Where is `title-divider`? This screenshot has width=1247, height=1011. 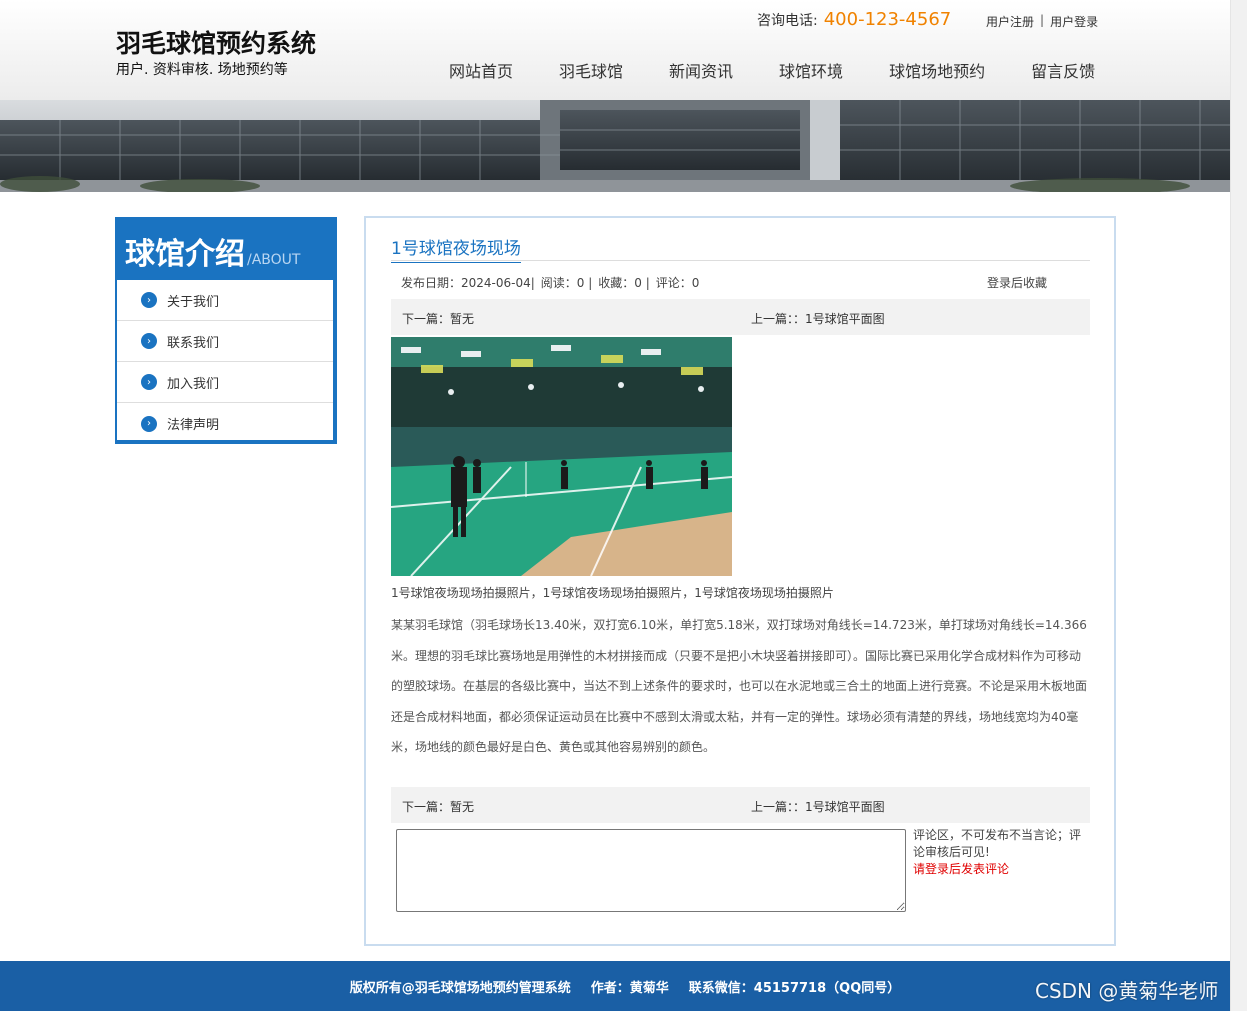 title-divider is located at coordinates (740, 260).